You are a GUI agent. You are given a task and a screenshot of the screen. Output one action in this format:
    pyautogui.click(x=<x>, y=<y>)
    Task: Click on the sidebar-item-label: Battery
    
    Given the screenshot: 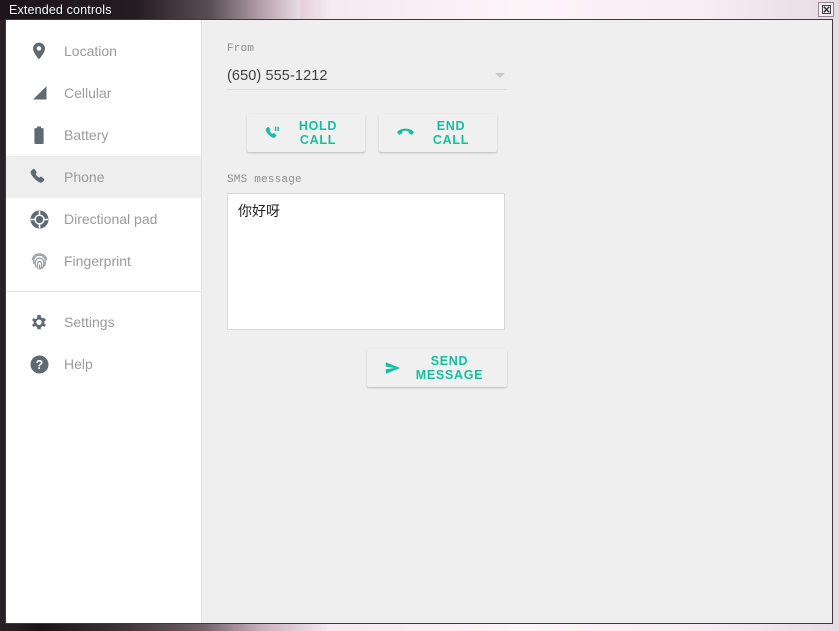 What is the action you would take?
    pyautogui.click(x=86, y=134)
    